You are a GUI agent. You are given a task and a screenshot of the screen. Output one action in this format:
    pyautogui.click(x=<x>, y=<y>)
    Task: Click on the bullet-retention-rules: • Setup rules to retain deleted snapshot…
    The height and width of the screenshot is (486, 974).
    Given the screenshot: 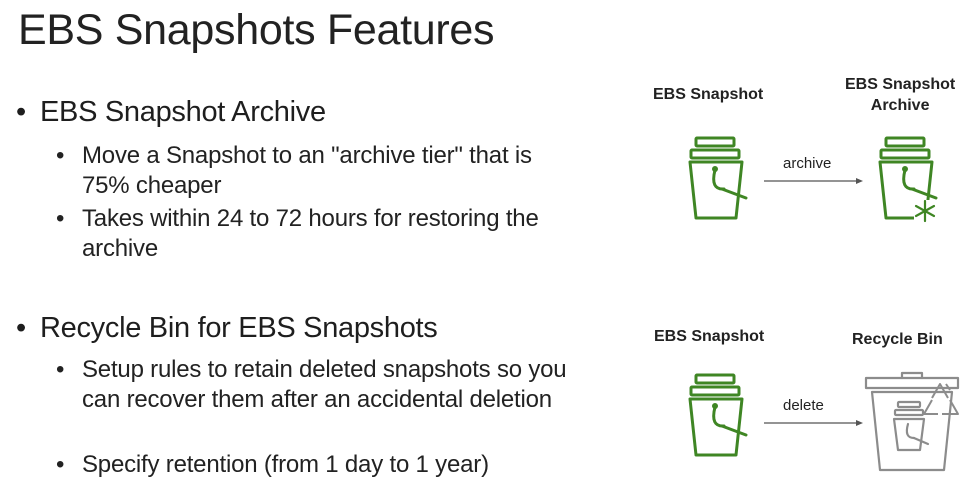 What is the action you would take?
    pyautogui.click(x=316, y=385)
    